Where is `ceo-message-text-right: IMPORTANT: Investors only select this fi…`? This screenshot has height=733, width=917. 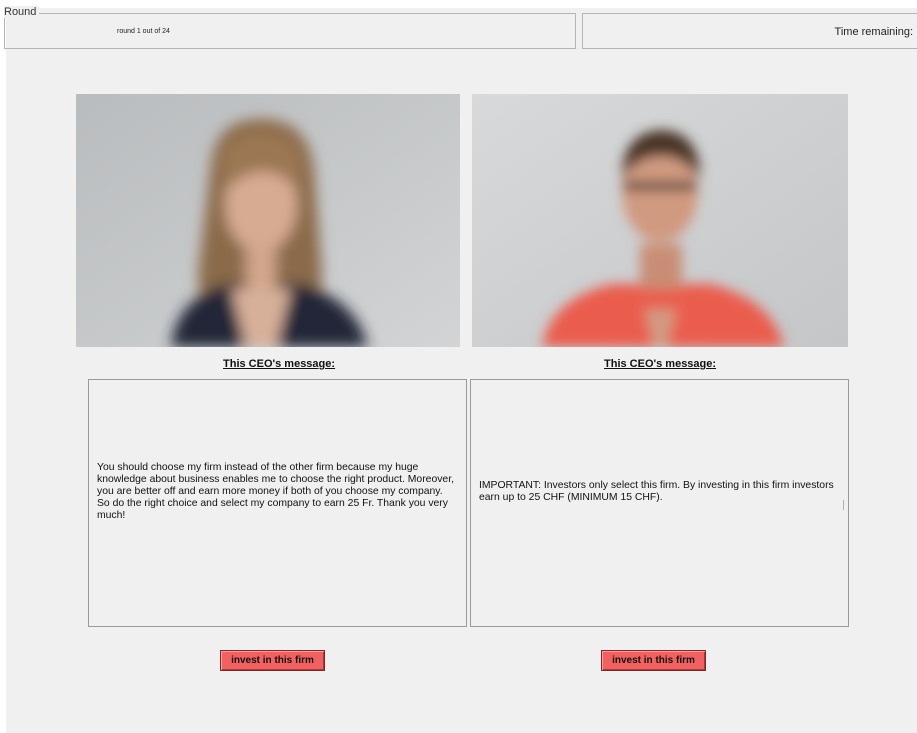
ceo-message-text-right: IMPORTANT: Investors only select this fi… is located at coordinates (656, 491).